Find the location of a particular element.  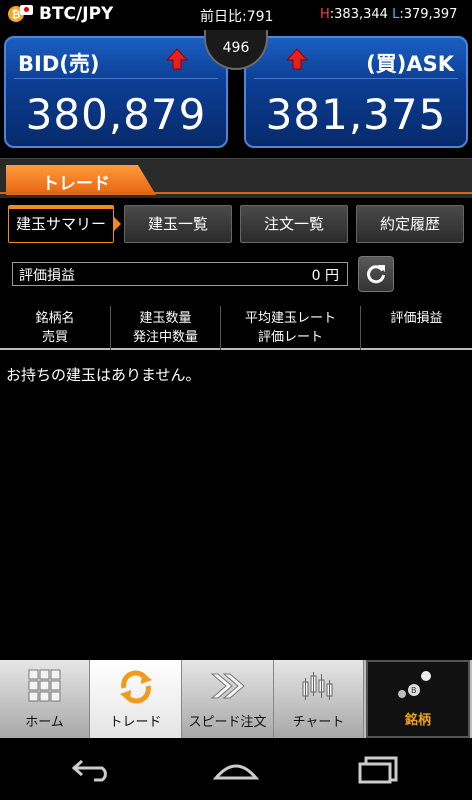

nav-home: ホーム is located at coordinates (45, 699).